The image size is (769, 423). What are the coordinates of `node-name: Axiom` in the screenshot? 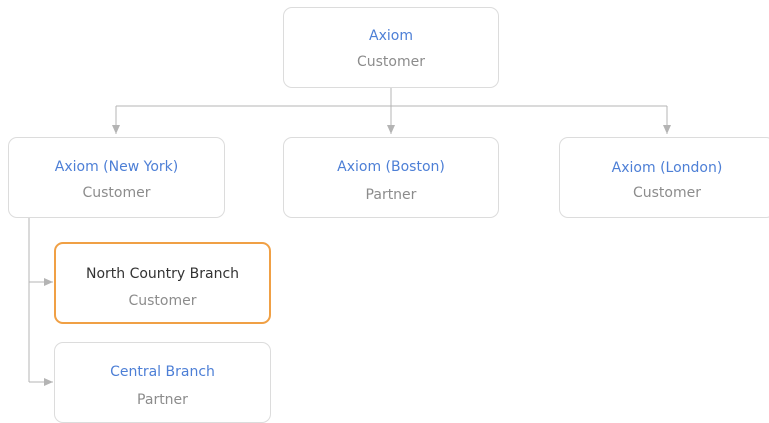 It's located at (391, 36).